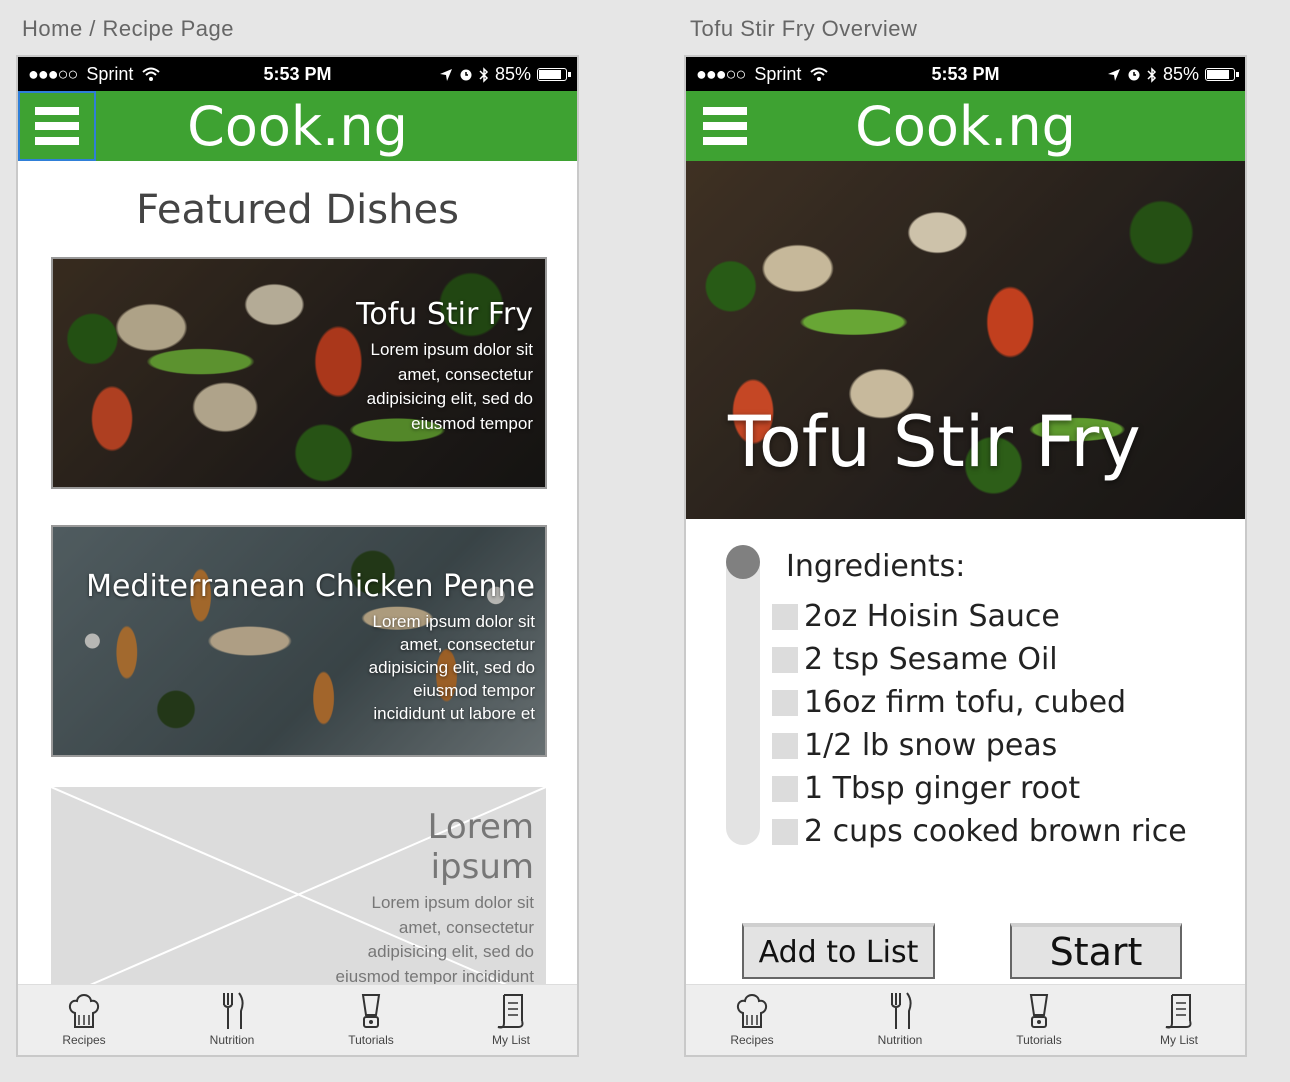  Describe the element at coordinates (965, 340) in the screenshot. I see `hero-image: Tofu Stir Fry` at that location.